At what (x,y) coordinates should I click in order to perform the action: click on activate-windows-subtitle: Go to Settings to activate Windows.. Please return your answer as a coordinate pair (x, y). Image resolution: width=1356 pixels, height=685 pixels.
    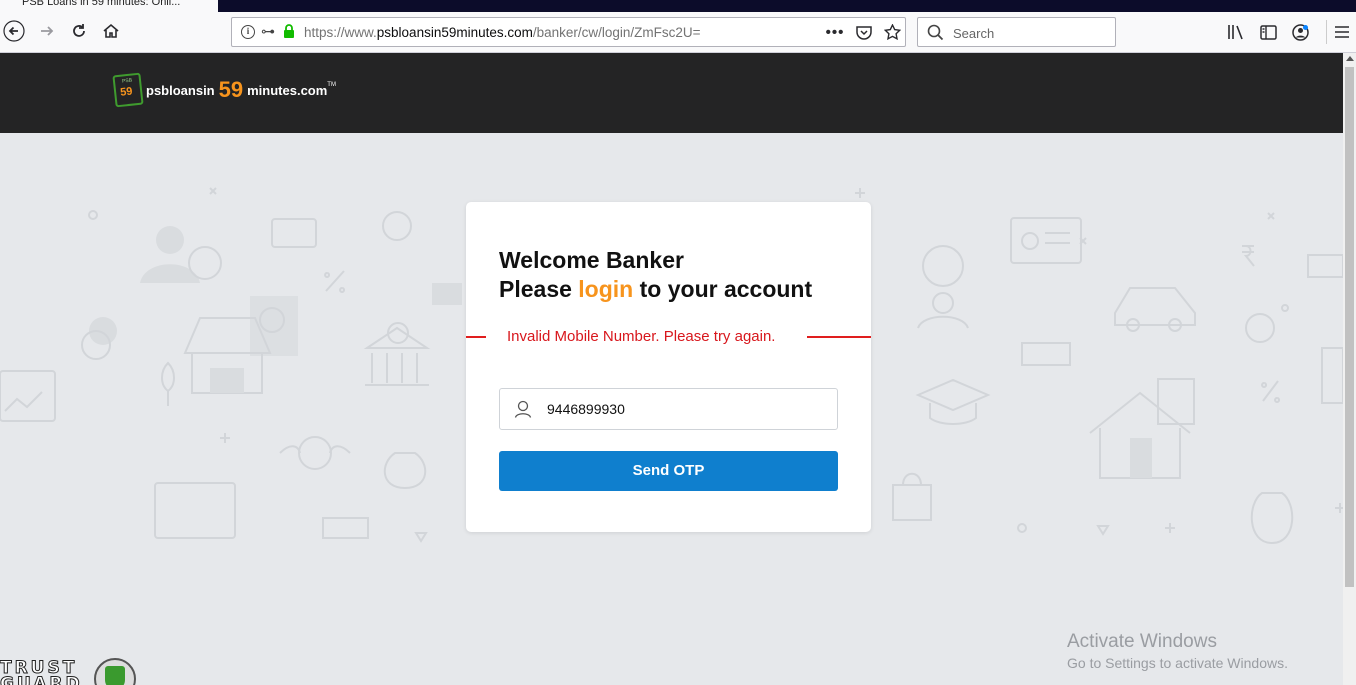
    Looking at the image, I should click on (1177, 663).